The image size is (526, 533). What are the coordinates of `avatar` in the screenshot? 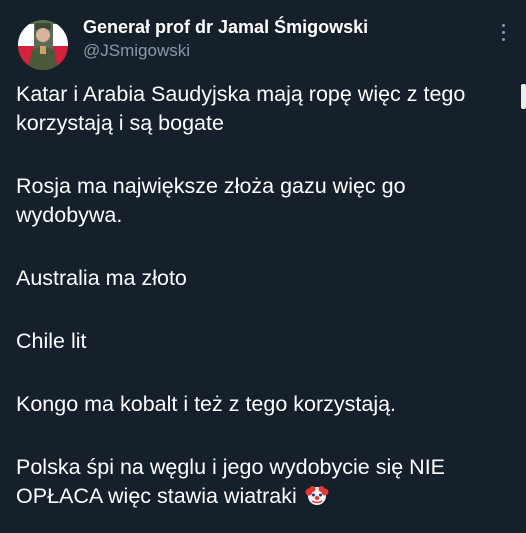 It's located at (43, 45).